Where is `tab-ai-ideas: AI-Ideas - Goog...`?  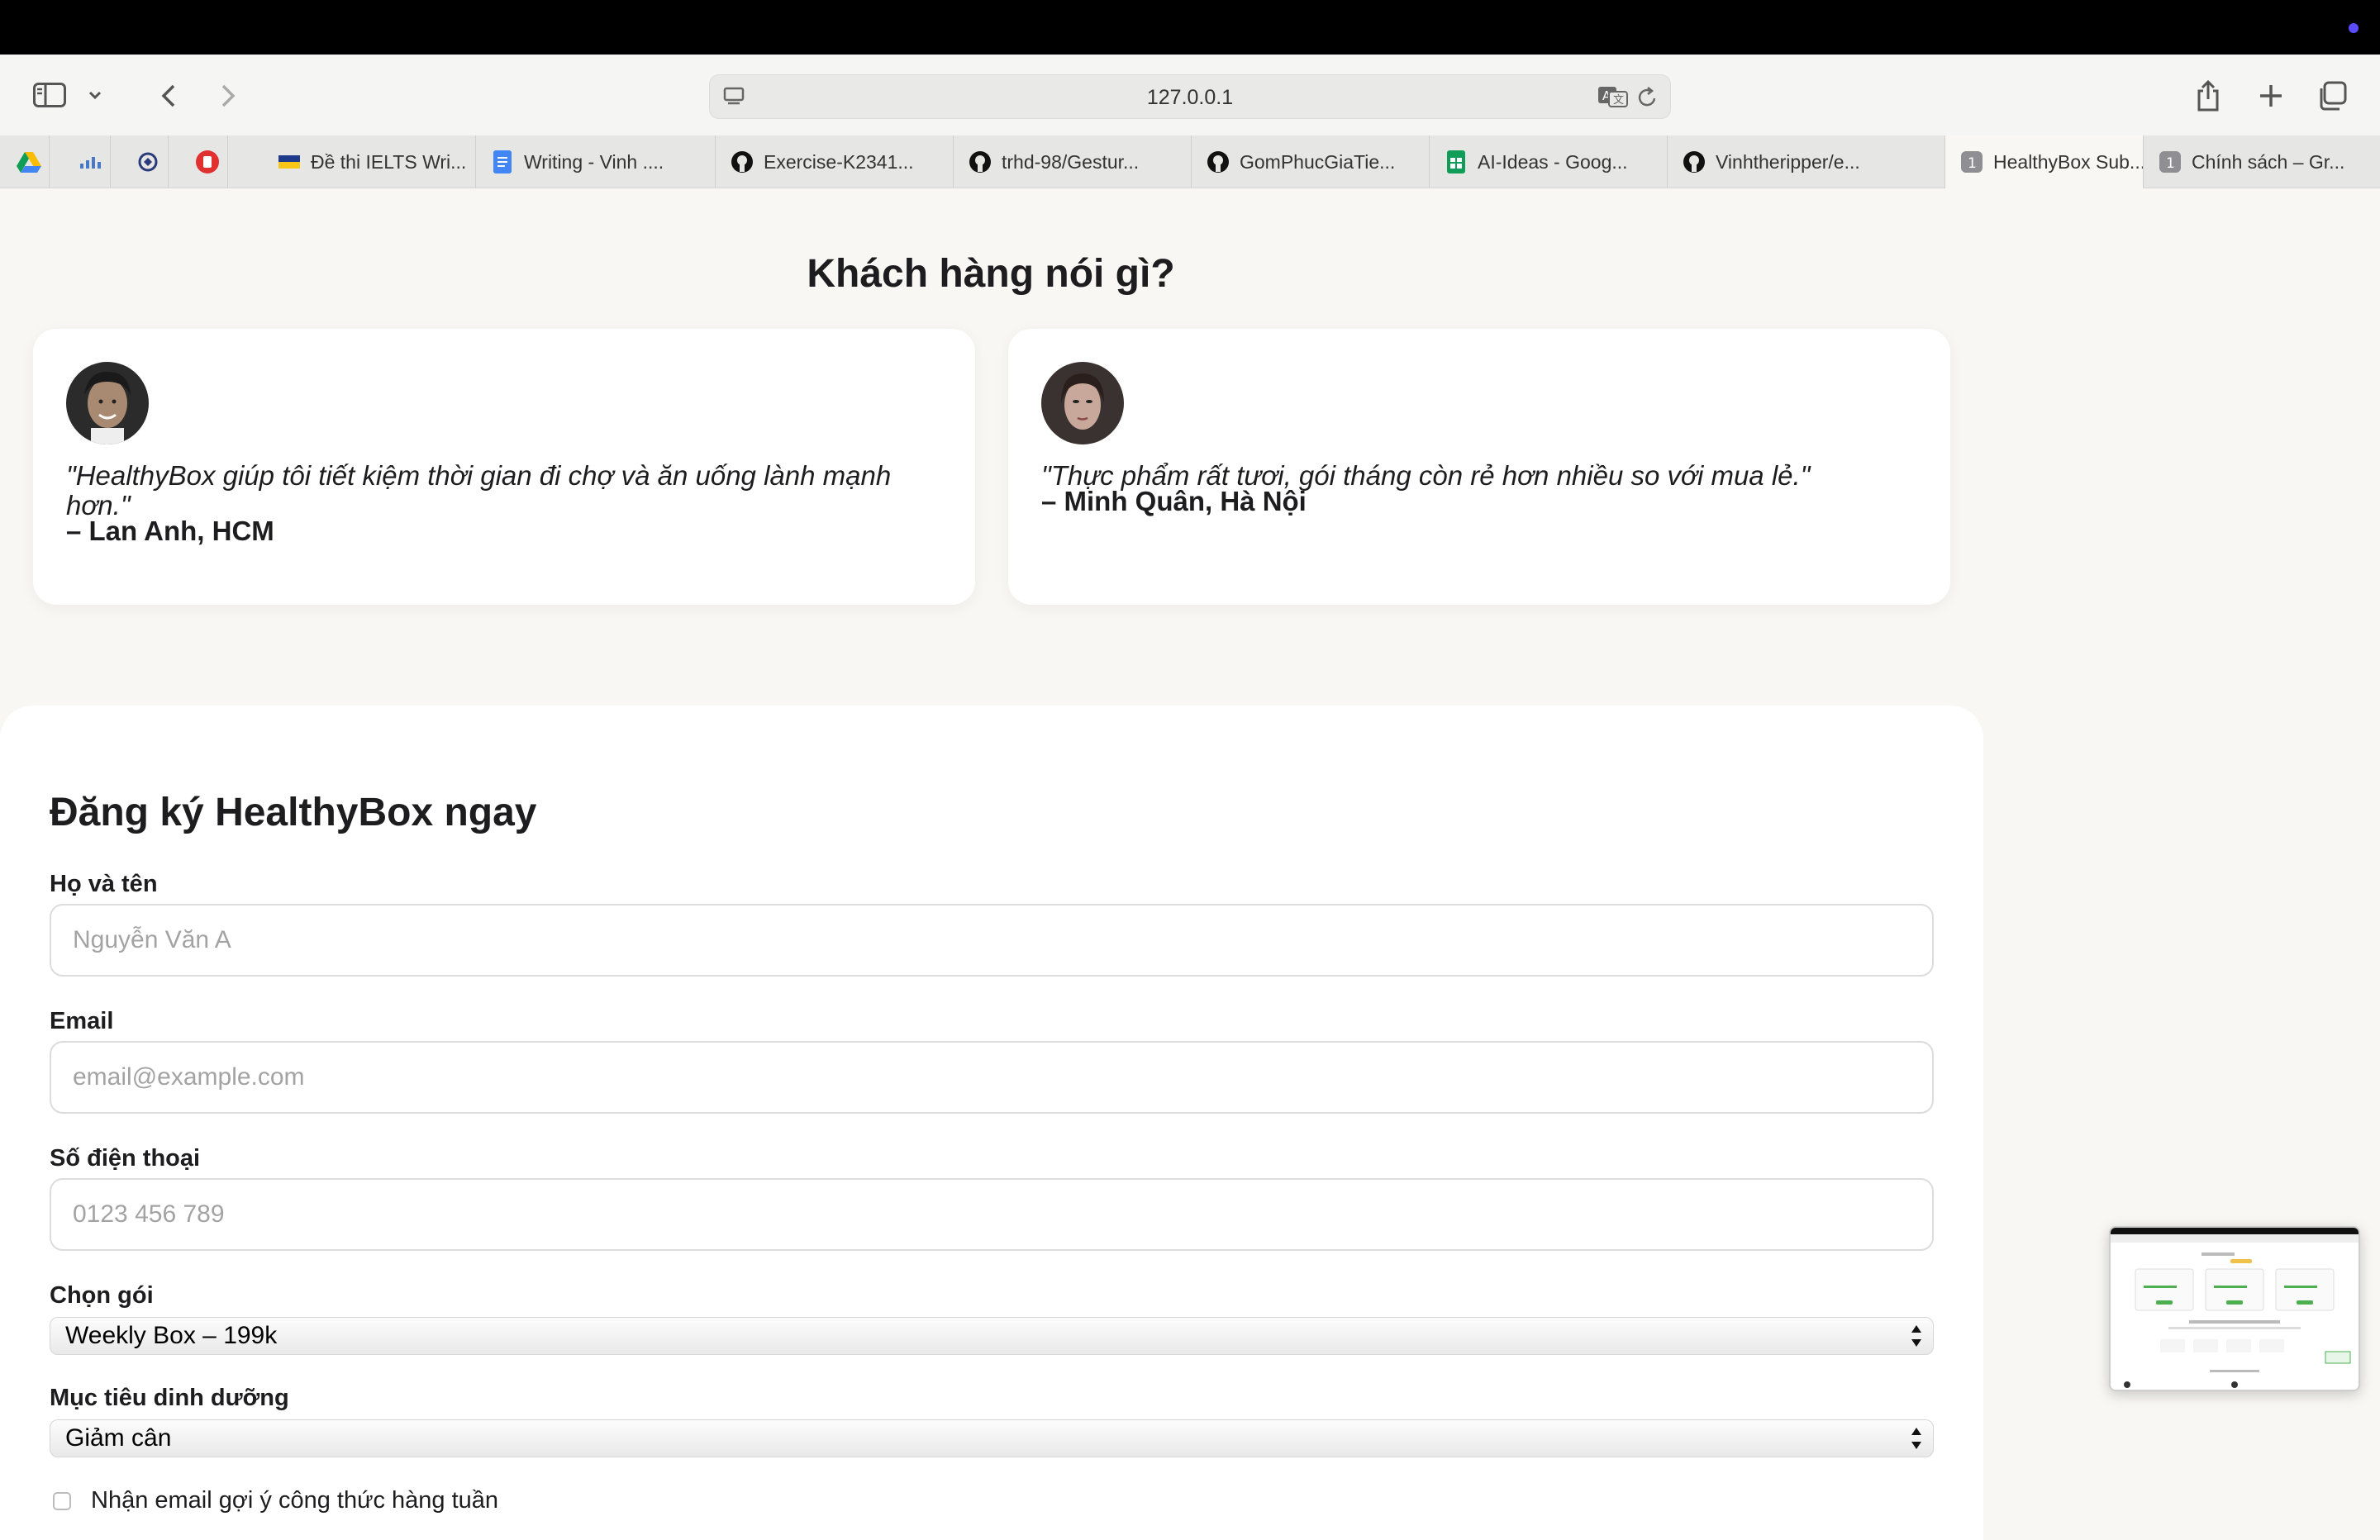 tab-ai-ideas: AI-Ideas - Goog... is located at coordinates (1549, 161).